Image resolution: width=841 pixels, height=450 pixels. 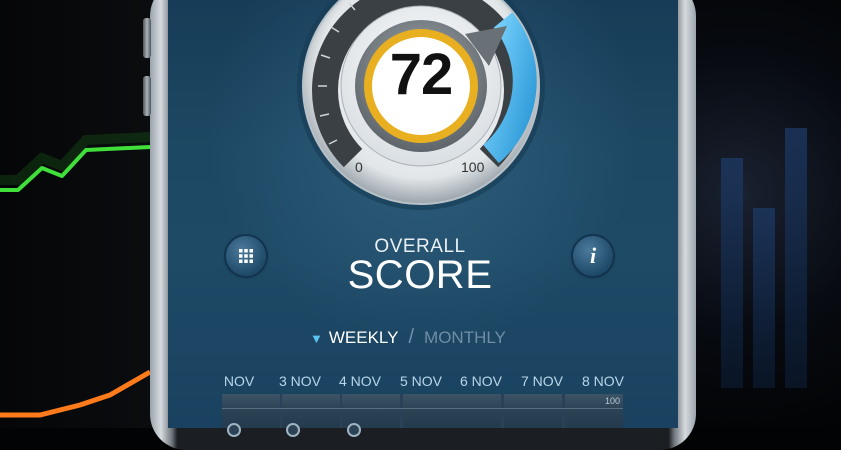 I want to click on gauge-min-label: 0, so click(x=359, y=167).